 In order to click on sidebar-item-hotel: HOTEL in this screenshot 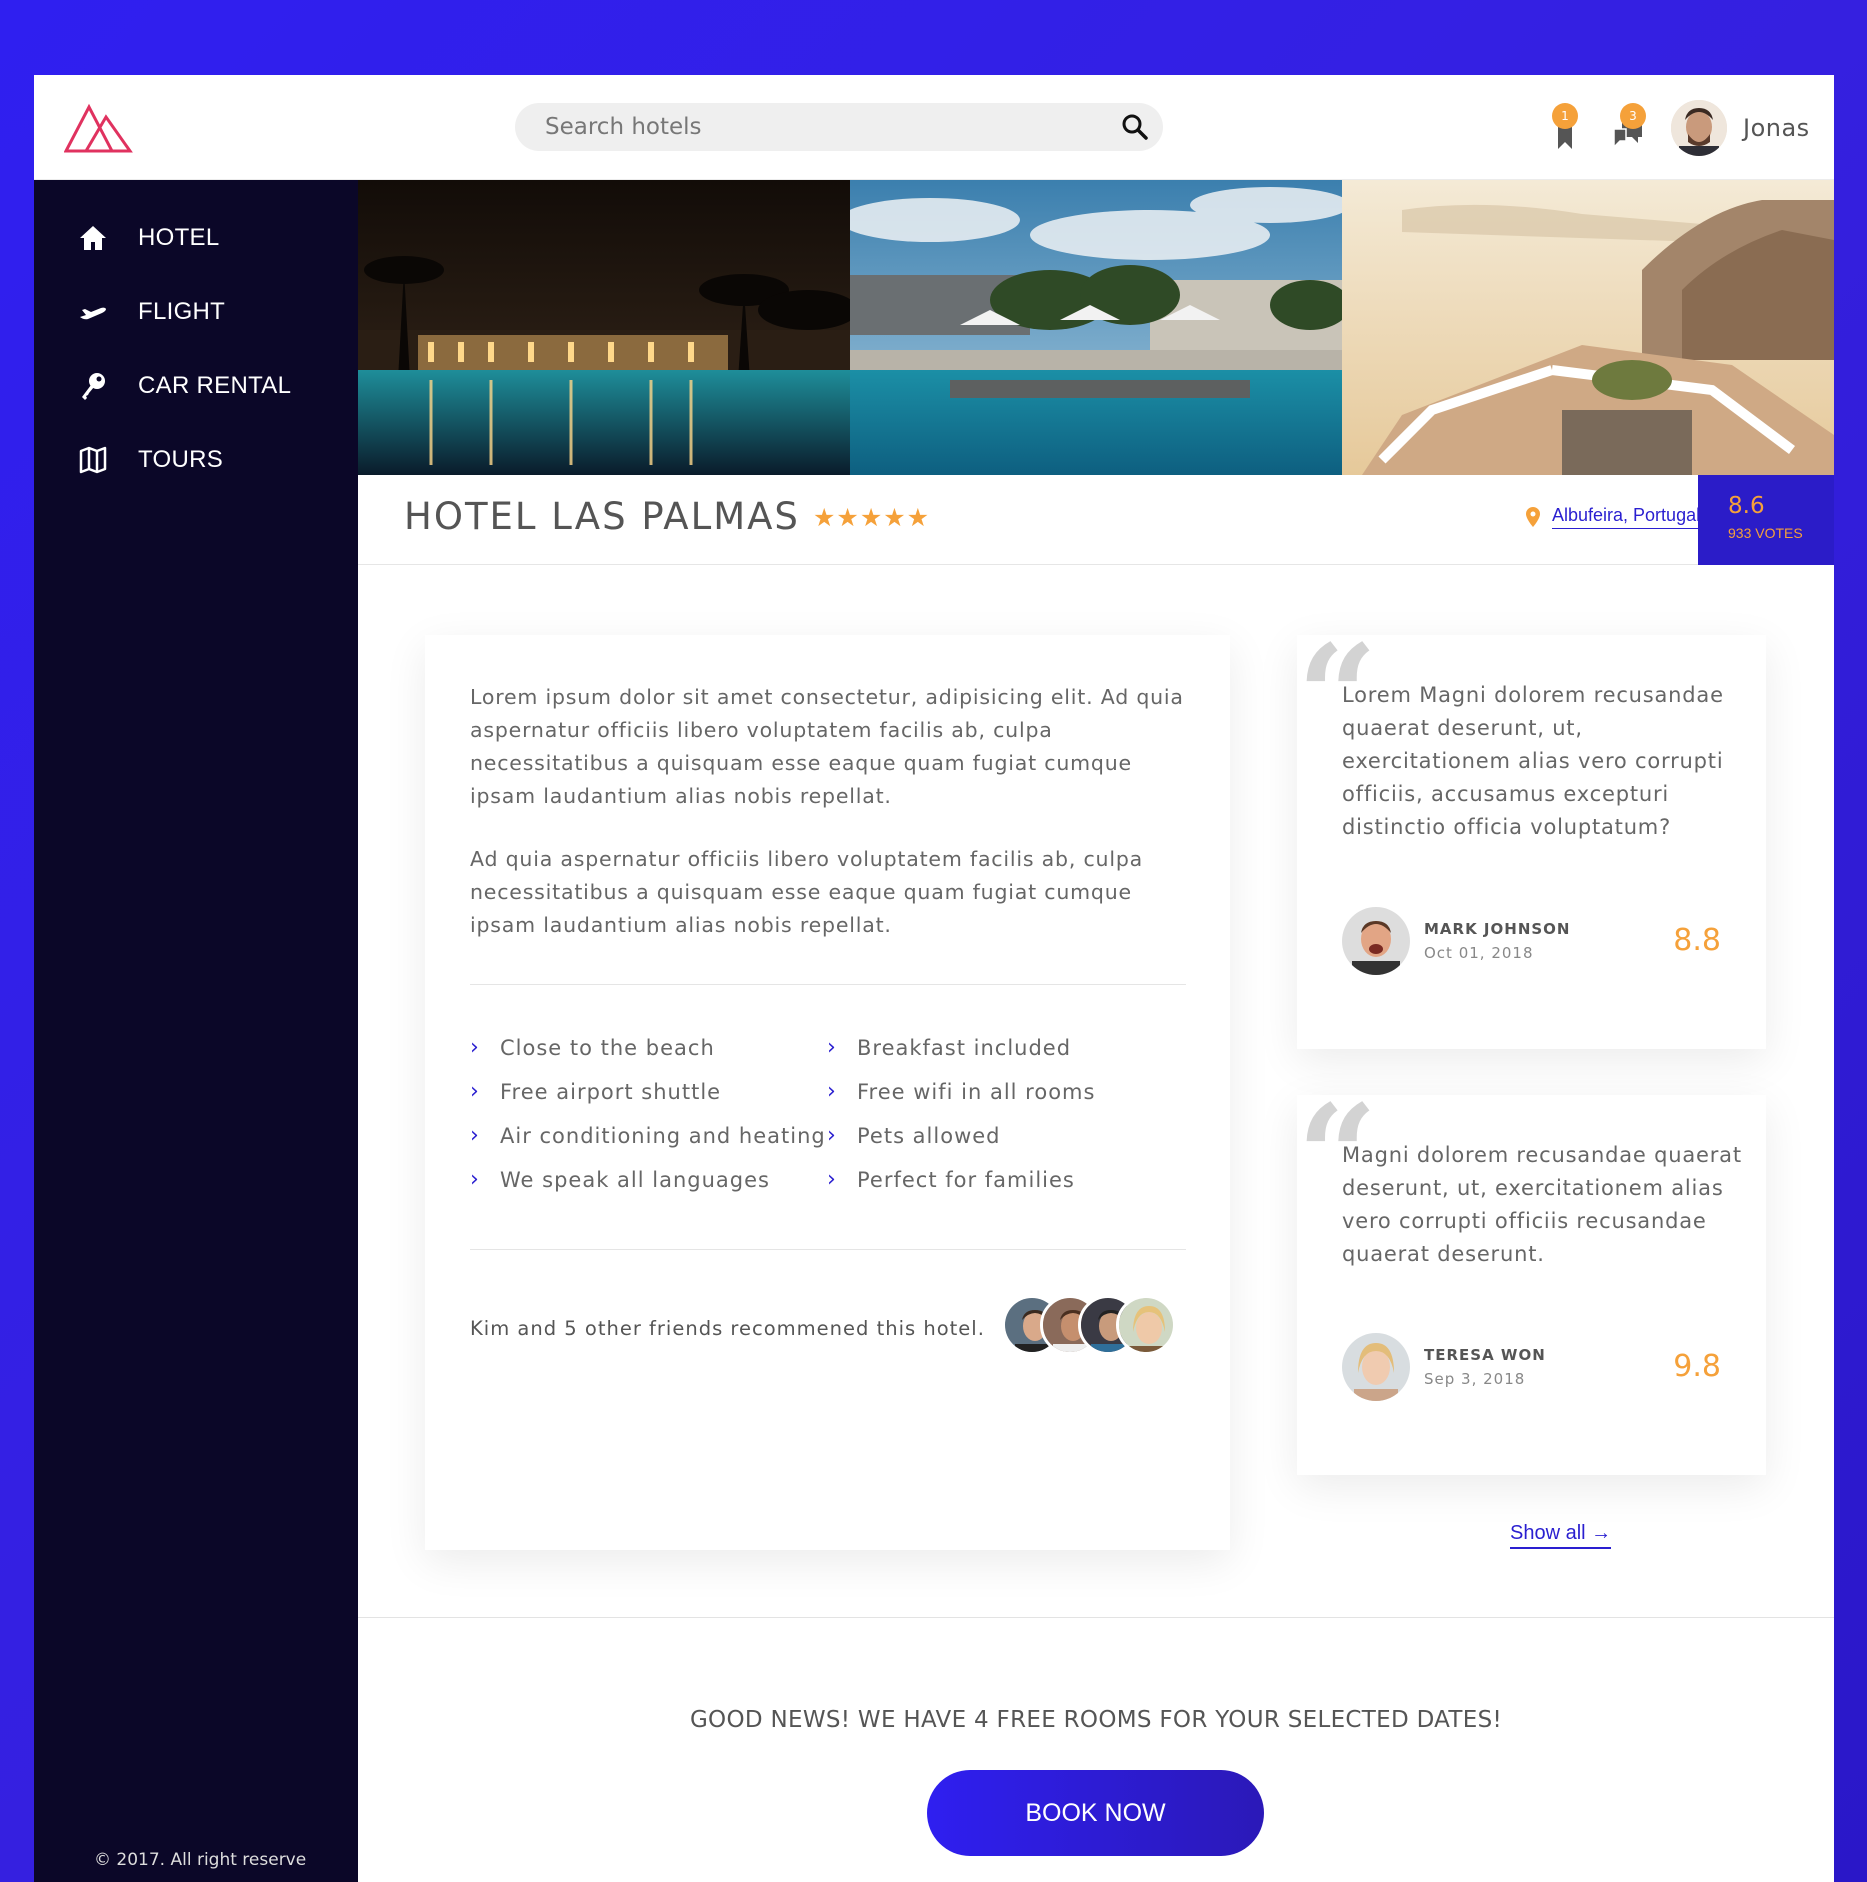, I will do `click(148, 238)`.